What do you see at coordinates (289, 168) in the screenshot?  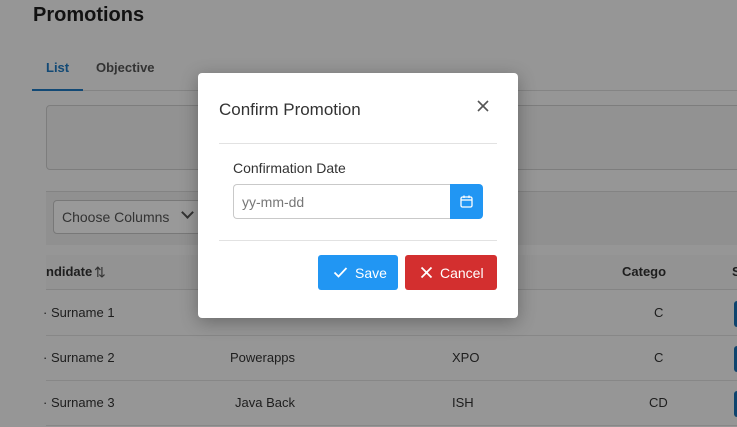 I see `confirmation-date-label: Confirmation Date` at bounding box center [289, 168].